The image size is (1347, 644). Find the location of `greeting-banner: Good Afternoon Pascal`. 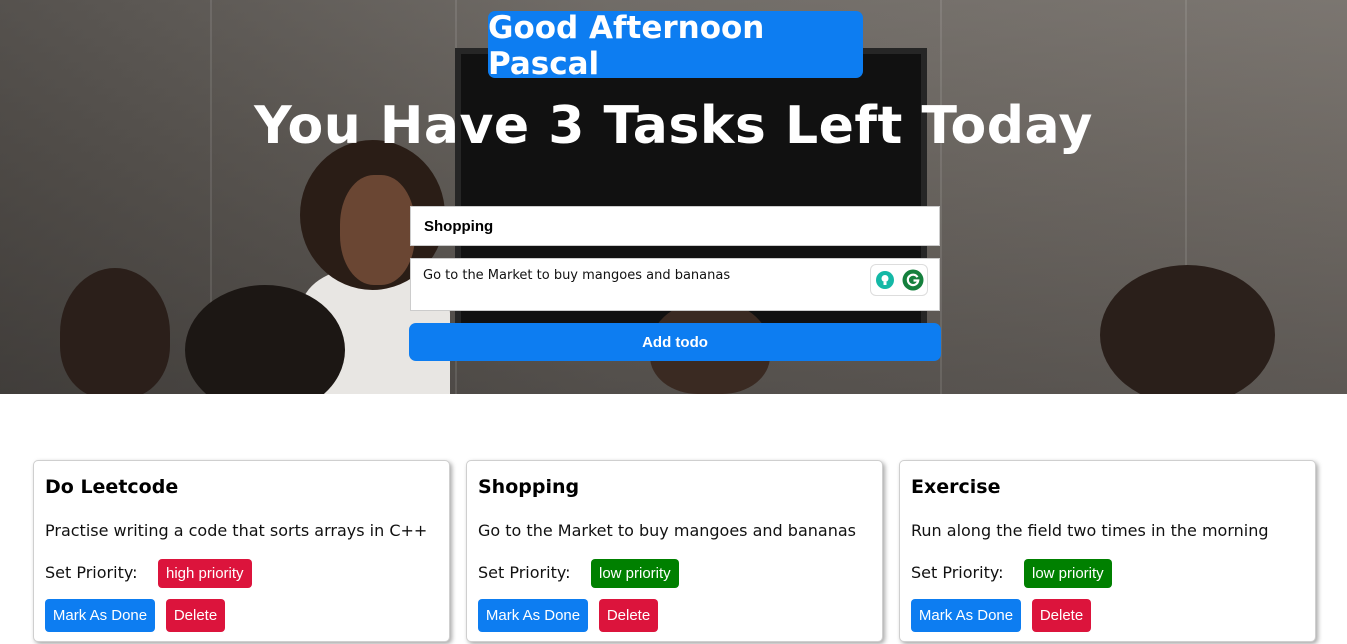

greeting-banner: Good Afternoon Pascal is located at coordinates (675, 46).